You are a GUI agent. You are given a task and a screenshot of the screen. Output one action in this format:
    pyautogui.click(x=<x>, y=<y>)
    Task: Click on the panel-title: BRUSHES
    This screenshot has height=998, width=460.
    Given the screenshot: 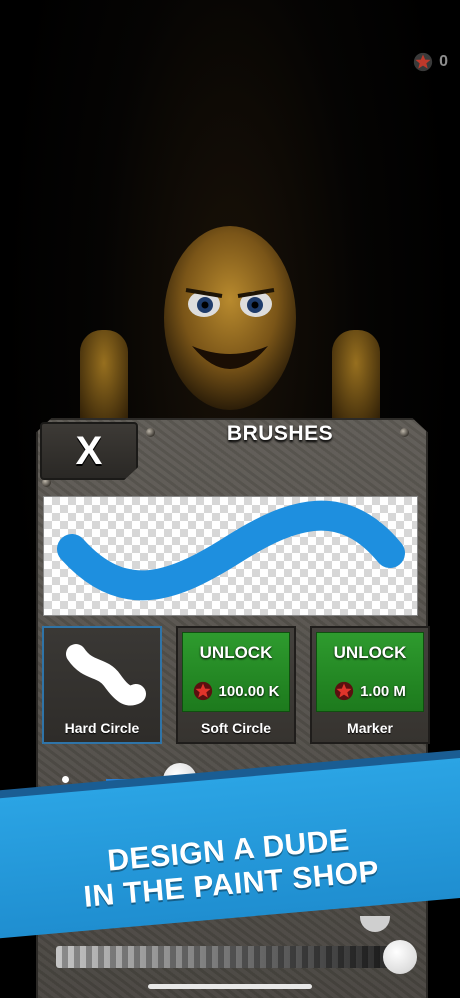 What is the action you would take?
    pyautogui.click(x=280, y=433)
    